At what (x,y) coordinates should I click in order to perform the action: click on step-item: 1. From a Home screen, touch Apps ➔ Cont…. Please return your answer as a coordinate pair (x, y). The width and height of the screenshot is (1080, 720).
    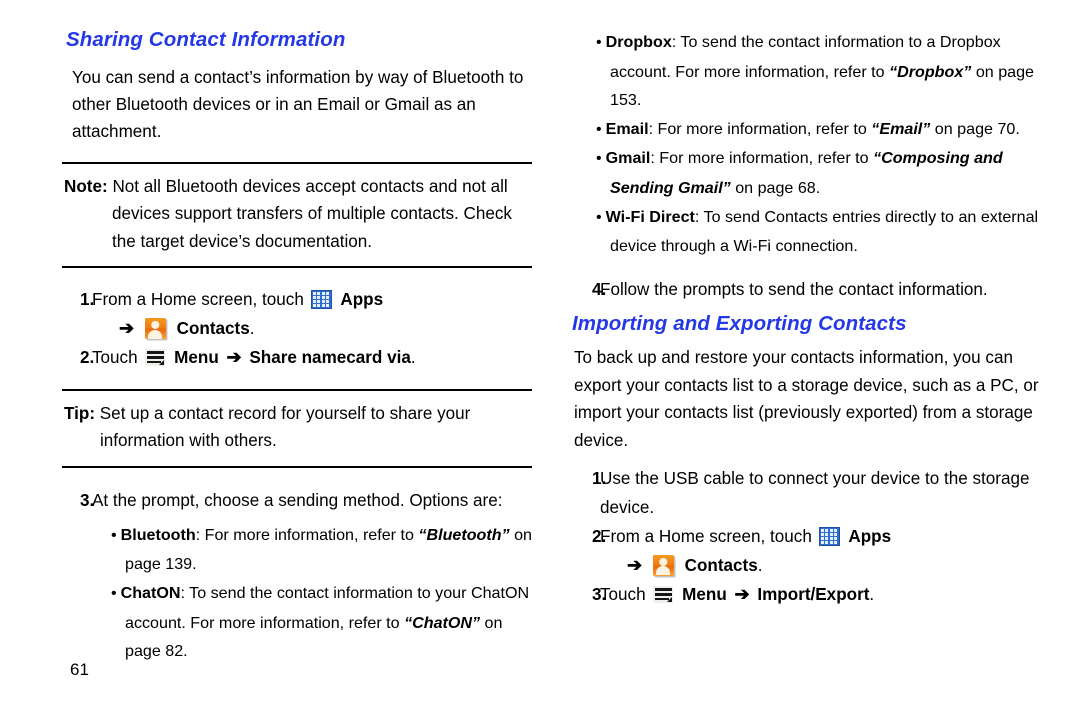
    Looking at the image, I should click on (297, 314).